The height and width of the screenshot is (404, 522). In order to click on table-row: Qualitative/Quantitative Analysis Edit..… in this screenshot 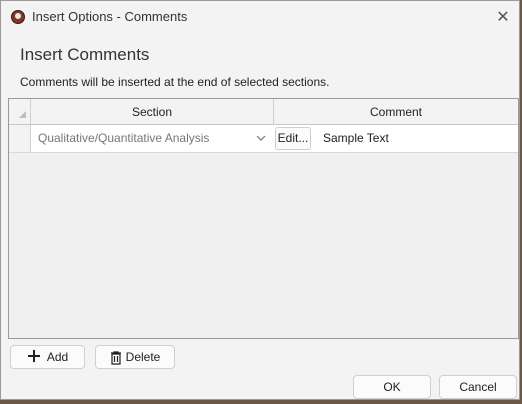, I will do `click(263, 139)`.